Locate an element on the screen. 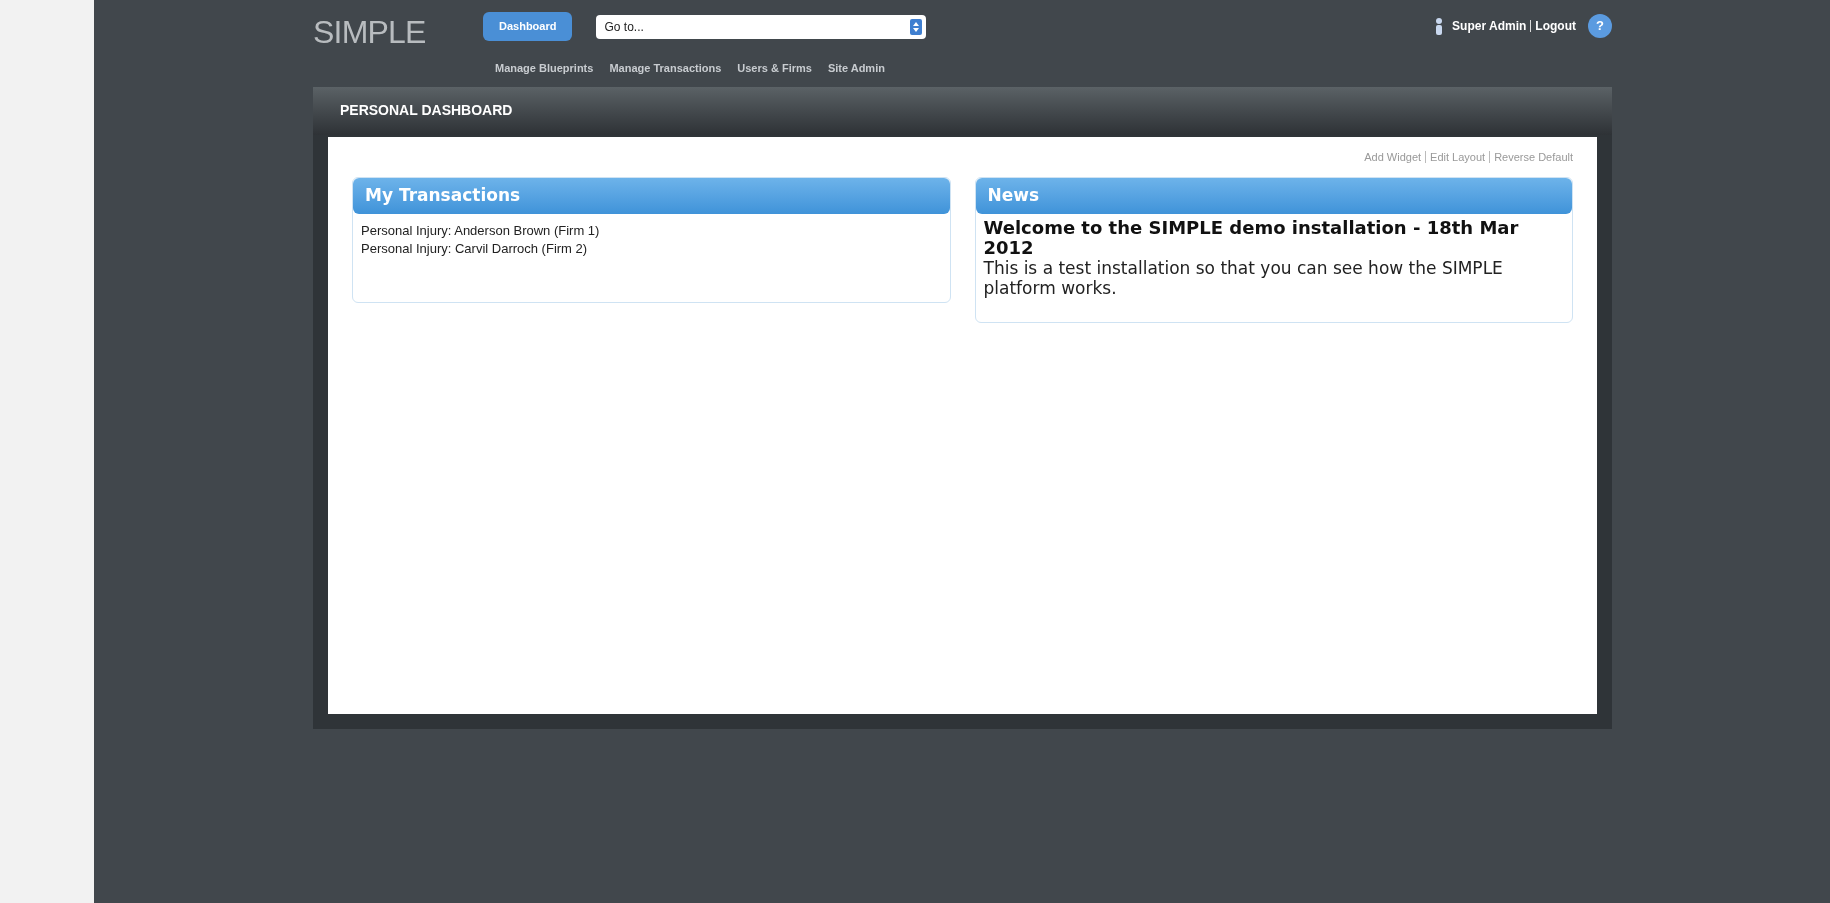 The height and width of the screenshot is (903, 1830). nav-link: Site Admin is located at coordinates (856, 68).